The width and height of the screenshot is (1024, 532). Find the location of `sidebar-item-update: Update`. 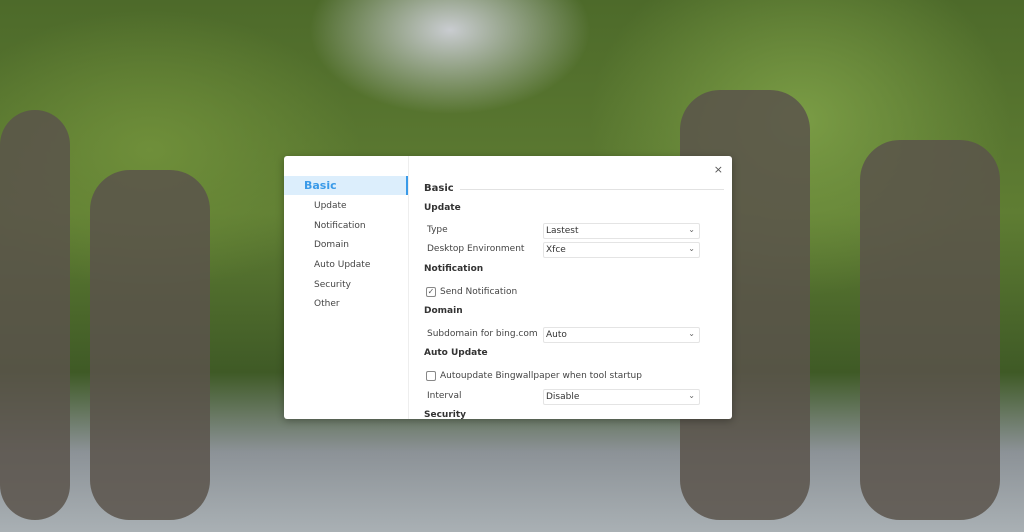

sidebar-item-update: Update is located at coordinates (330, 206).